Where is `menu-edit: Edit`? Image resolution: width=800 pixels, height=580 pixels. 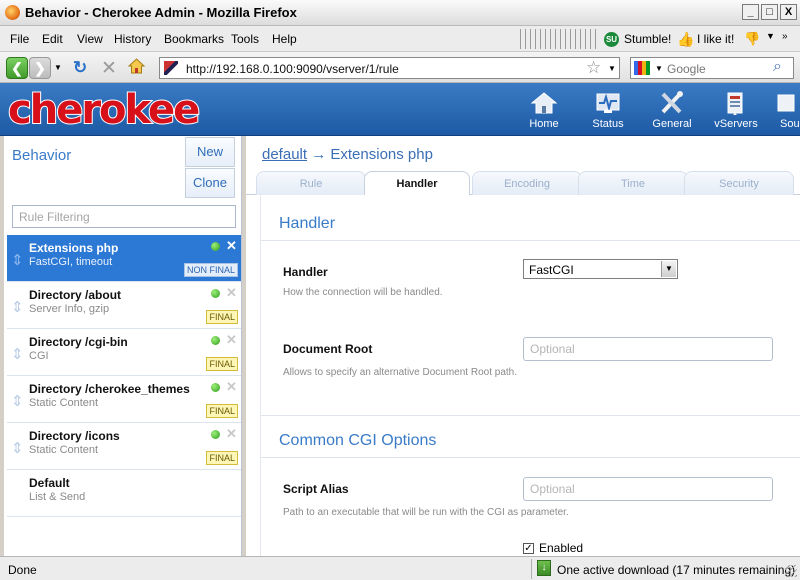
menu-edit: Edit is located at coordinates (52, 39).